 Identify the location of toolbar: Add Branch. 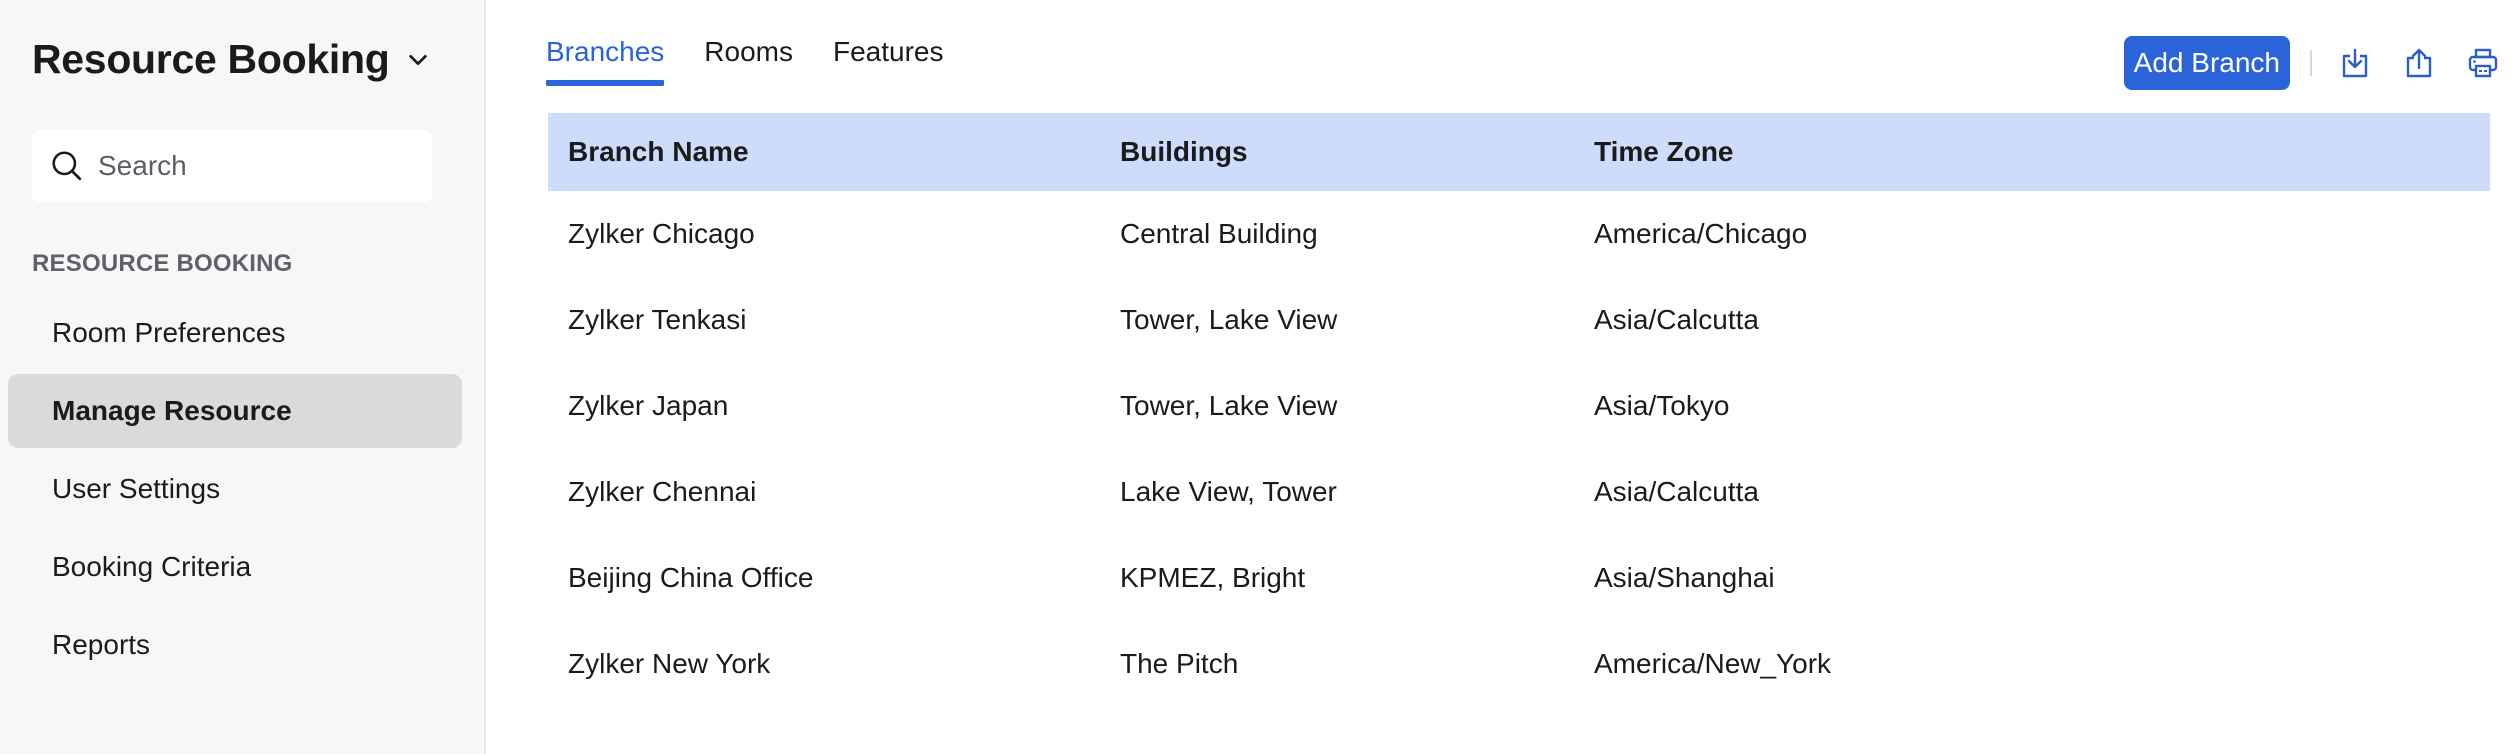
(2319, 63).